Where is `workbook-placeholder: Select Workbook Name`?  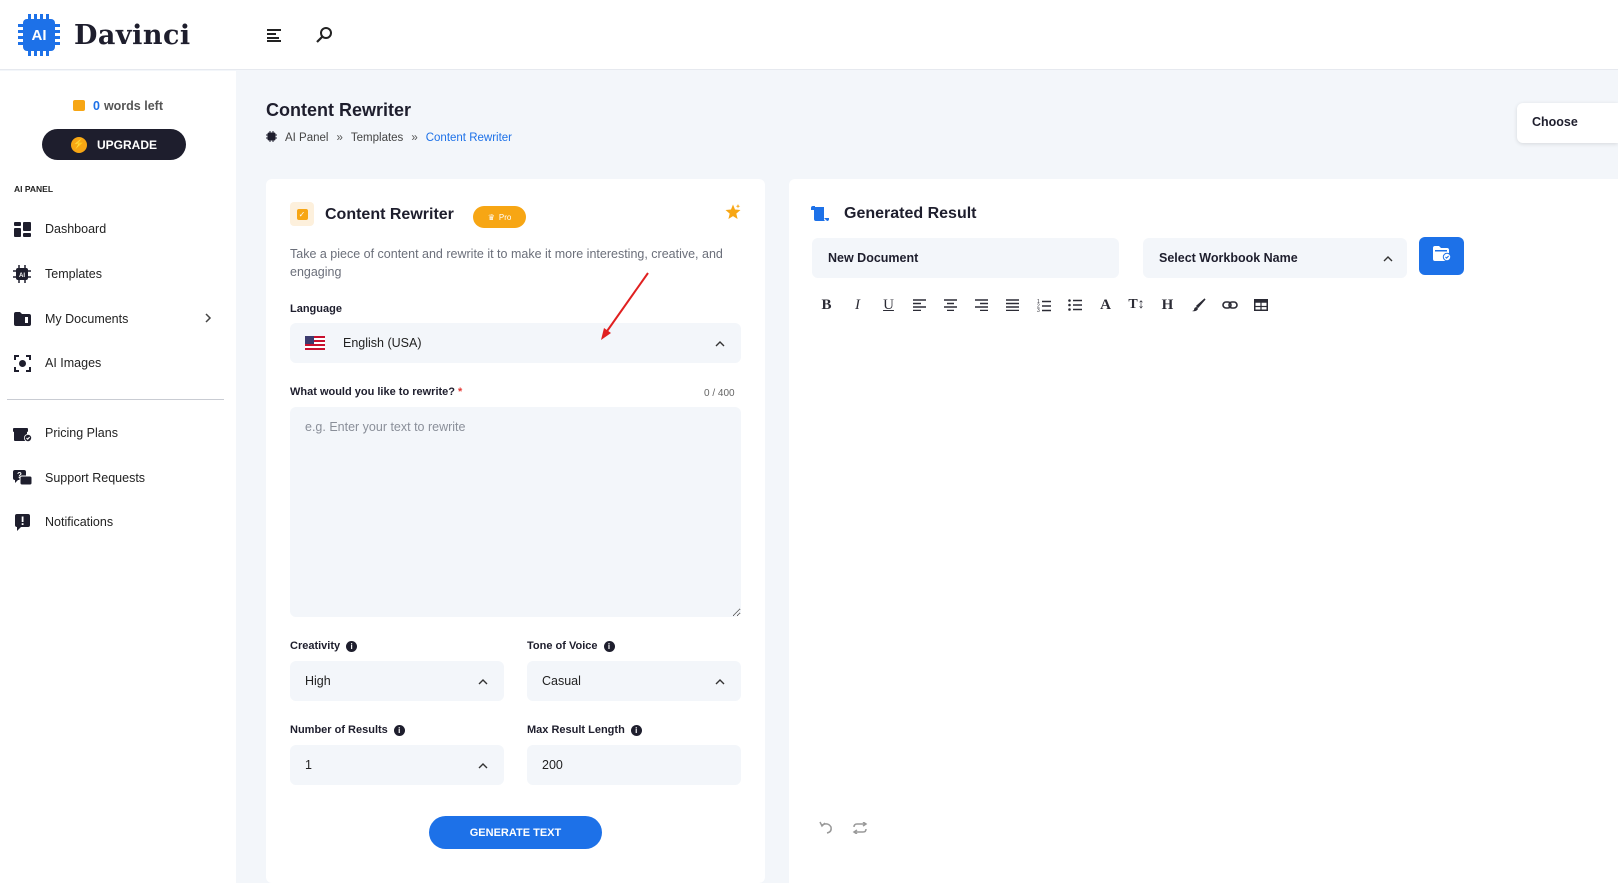 workbook-placeholder: Select Workbook Name is located at coordinates (1228, 258).